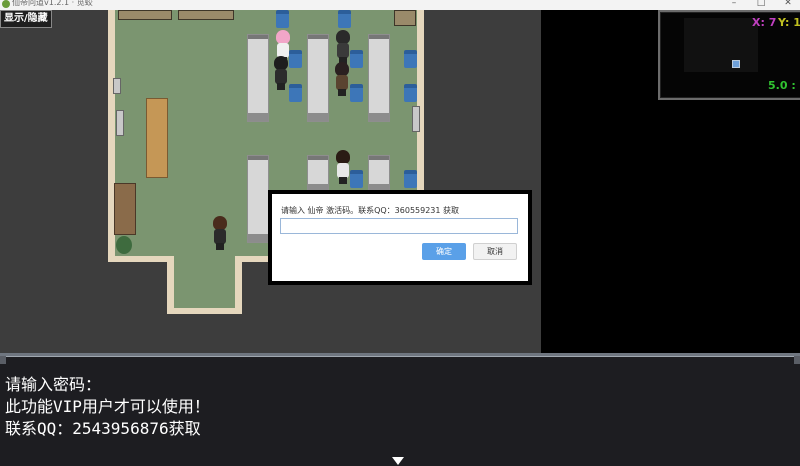 The width and height of the screenshot is (800, 466). I want to click on maximize-button: □, so click(761, 4).